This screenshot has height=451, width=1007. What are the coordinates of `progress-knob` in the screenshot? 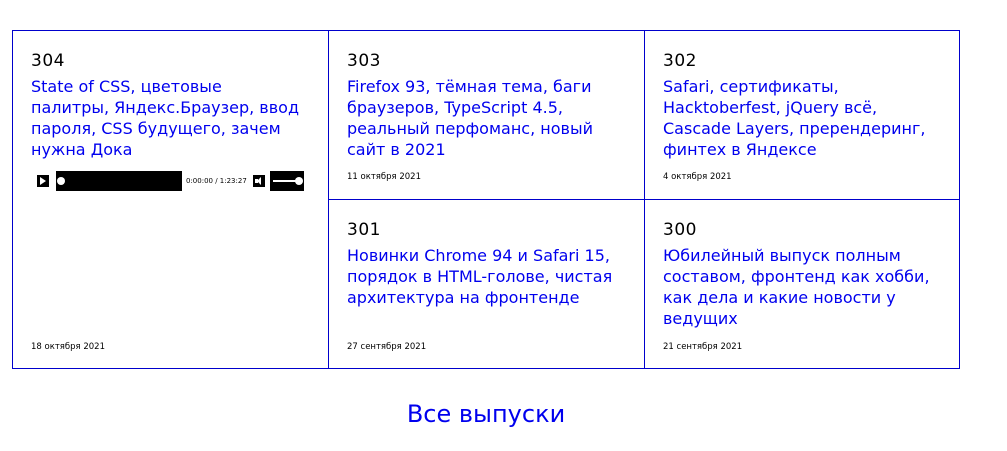 It's located at (61, 181).